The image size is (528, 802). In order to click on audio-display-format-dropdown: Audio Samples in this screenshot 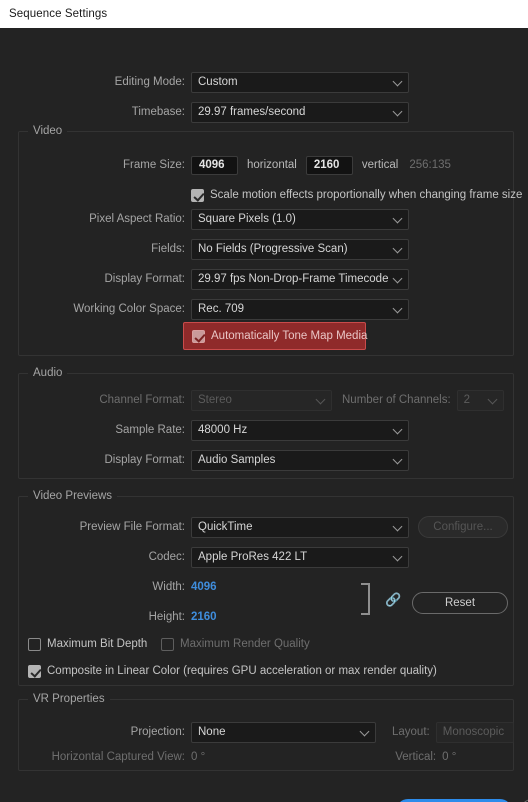, I will do `click(300, 460)`.